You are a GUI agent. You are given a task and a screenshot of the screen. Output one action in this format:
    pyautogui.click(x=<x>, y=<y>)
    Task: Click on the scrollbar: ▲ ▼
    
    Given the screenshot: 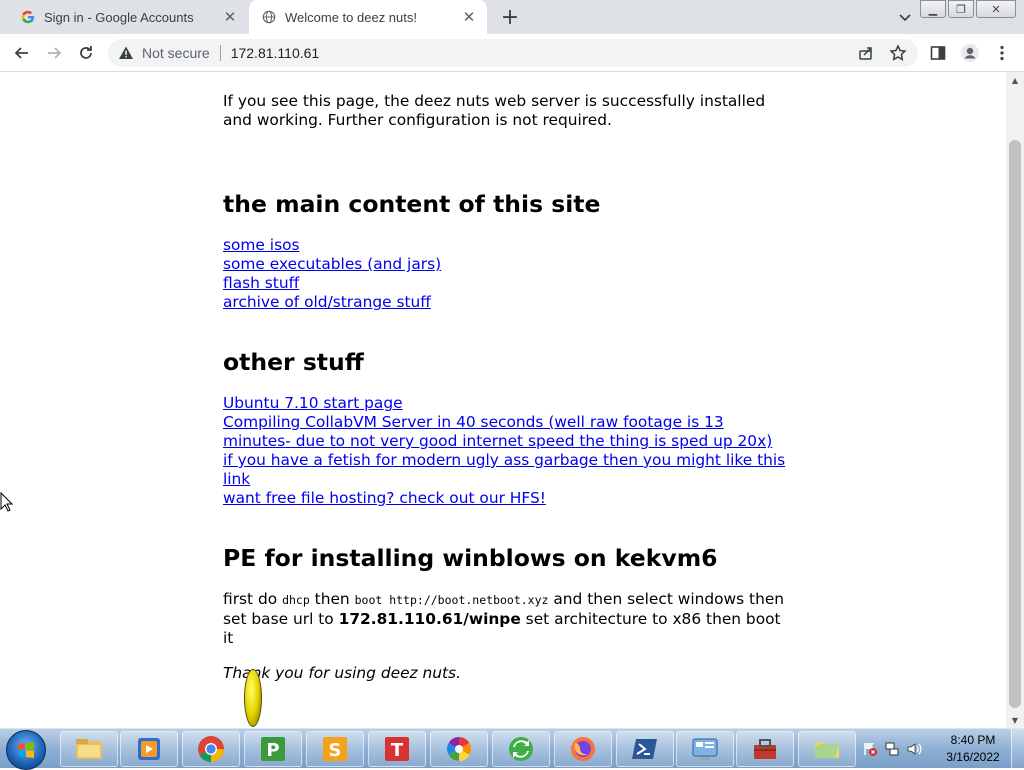 What is the action you would take?
    pyautogui.click(x=1015, y=400)
    